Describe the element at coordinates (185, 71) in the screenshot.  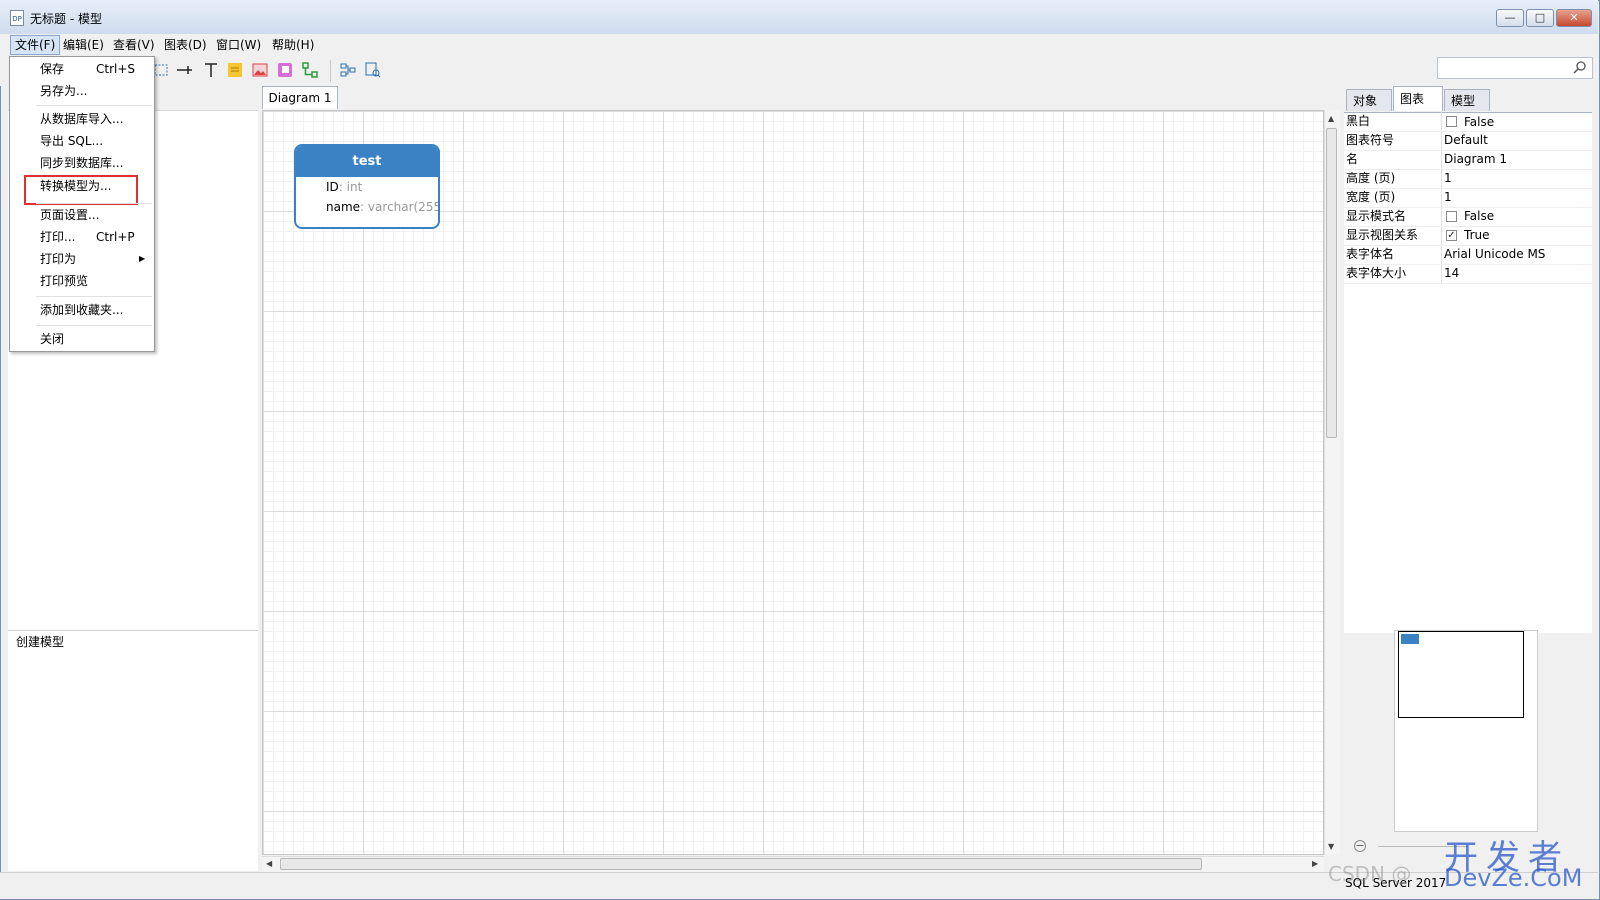
I see `relation-icon` at that location.